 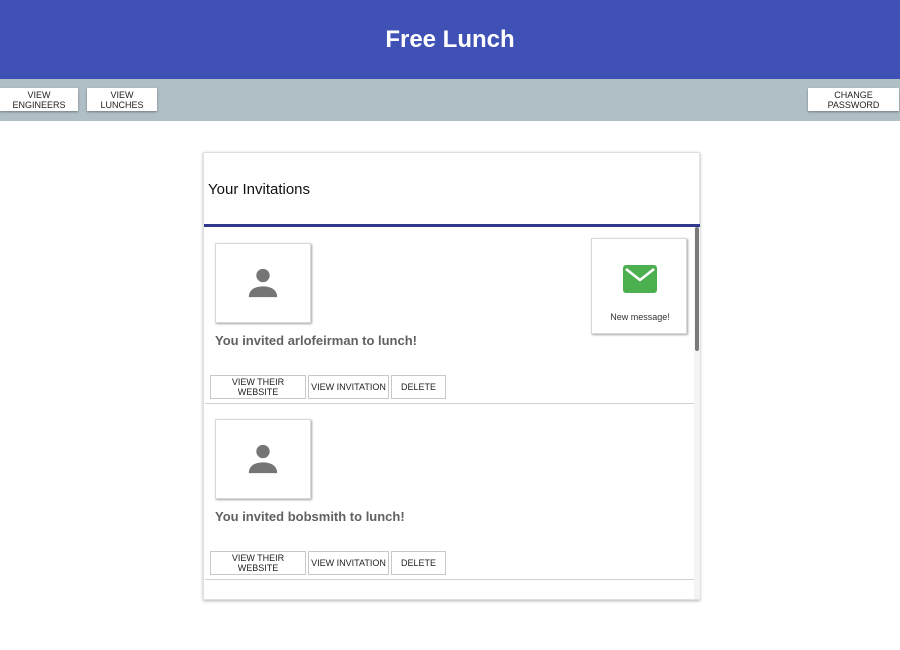 I want to click on new-message-card: New message!, so click(x=639, y=286).